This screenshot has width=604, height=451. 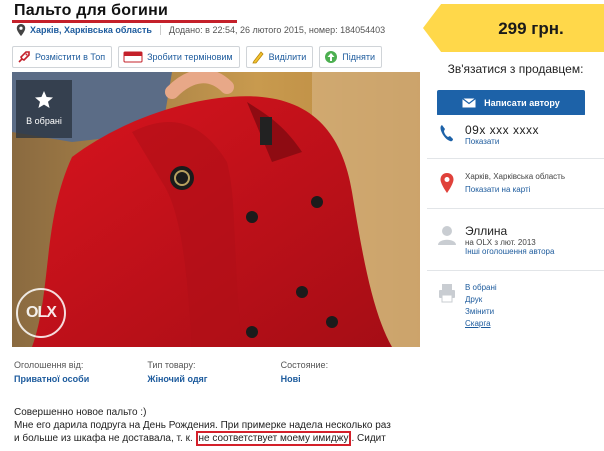 I want to click on detail-label: Оголошення від:, so click(x=49, y=365).